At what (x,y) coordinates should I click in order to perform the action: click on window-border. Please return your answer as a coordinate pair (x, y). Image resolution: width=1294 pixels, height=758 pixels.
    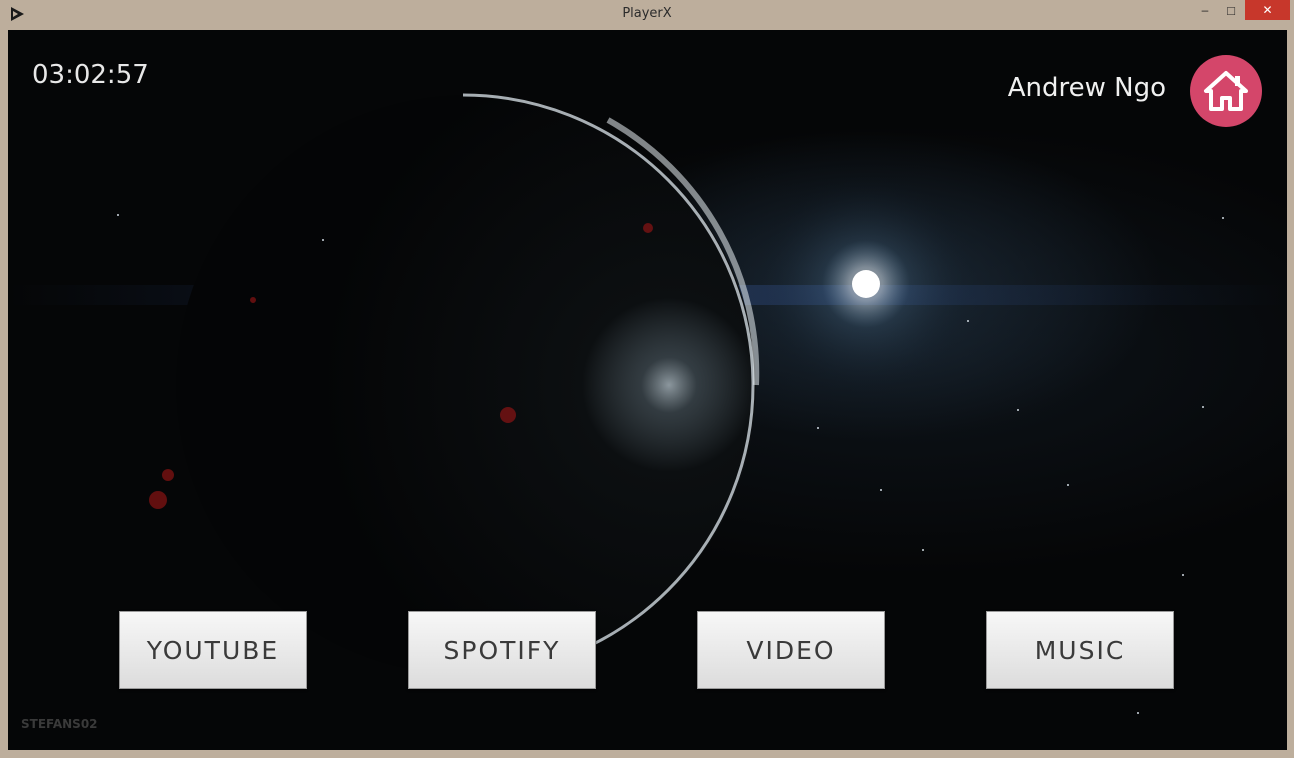
    Looking at the image, I should click on (647, 754).